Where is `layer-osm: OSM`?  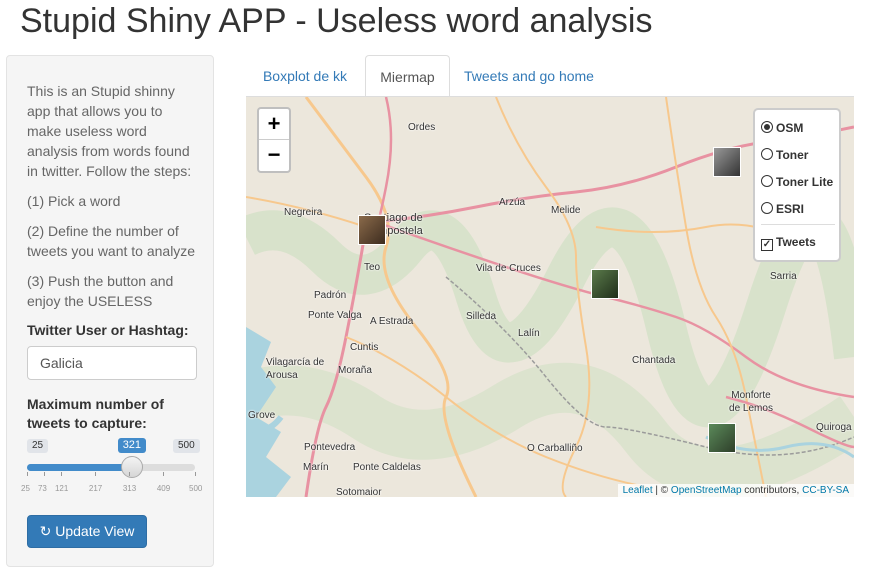 layer-osm: OSM is located at coordinates (782, 128).